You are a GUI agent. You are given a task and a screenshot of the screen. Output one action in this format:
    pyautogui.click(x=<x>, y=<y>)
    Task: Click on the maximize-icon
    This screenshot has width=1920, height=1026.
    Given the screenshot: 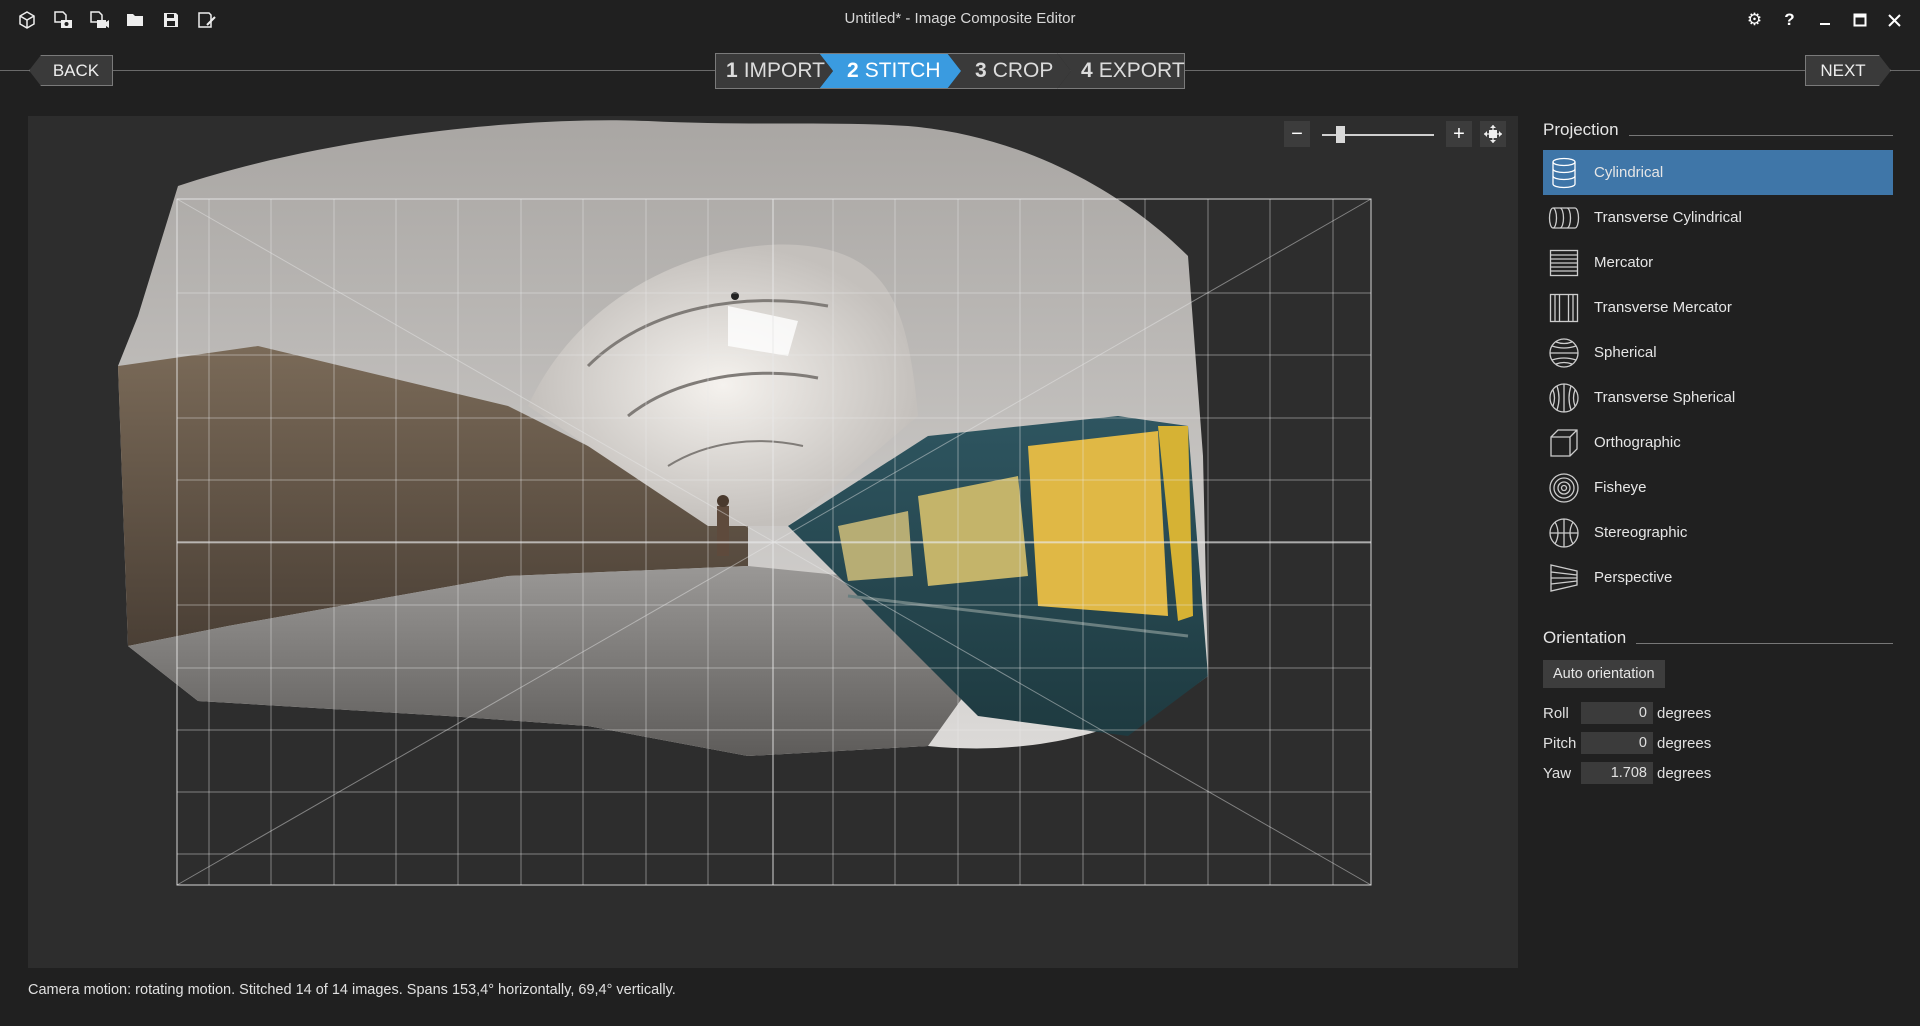 What is the action you would take?
    pyautogui.click(x=1859, y=20)
    